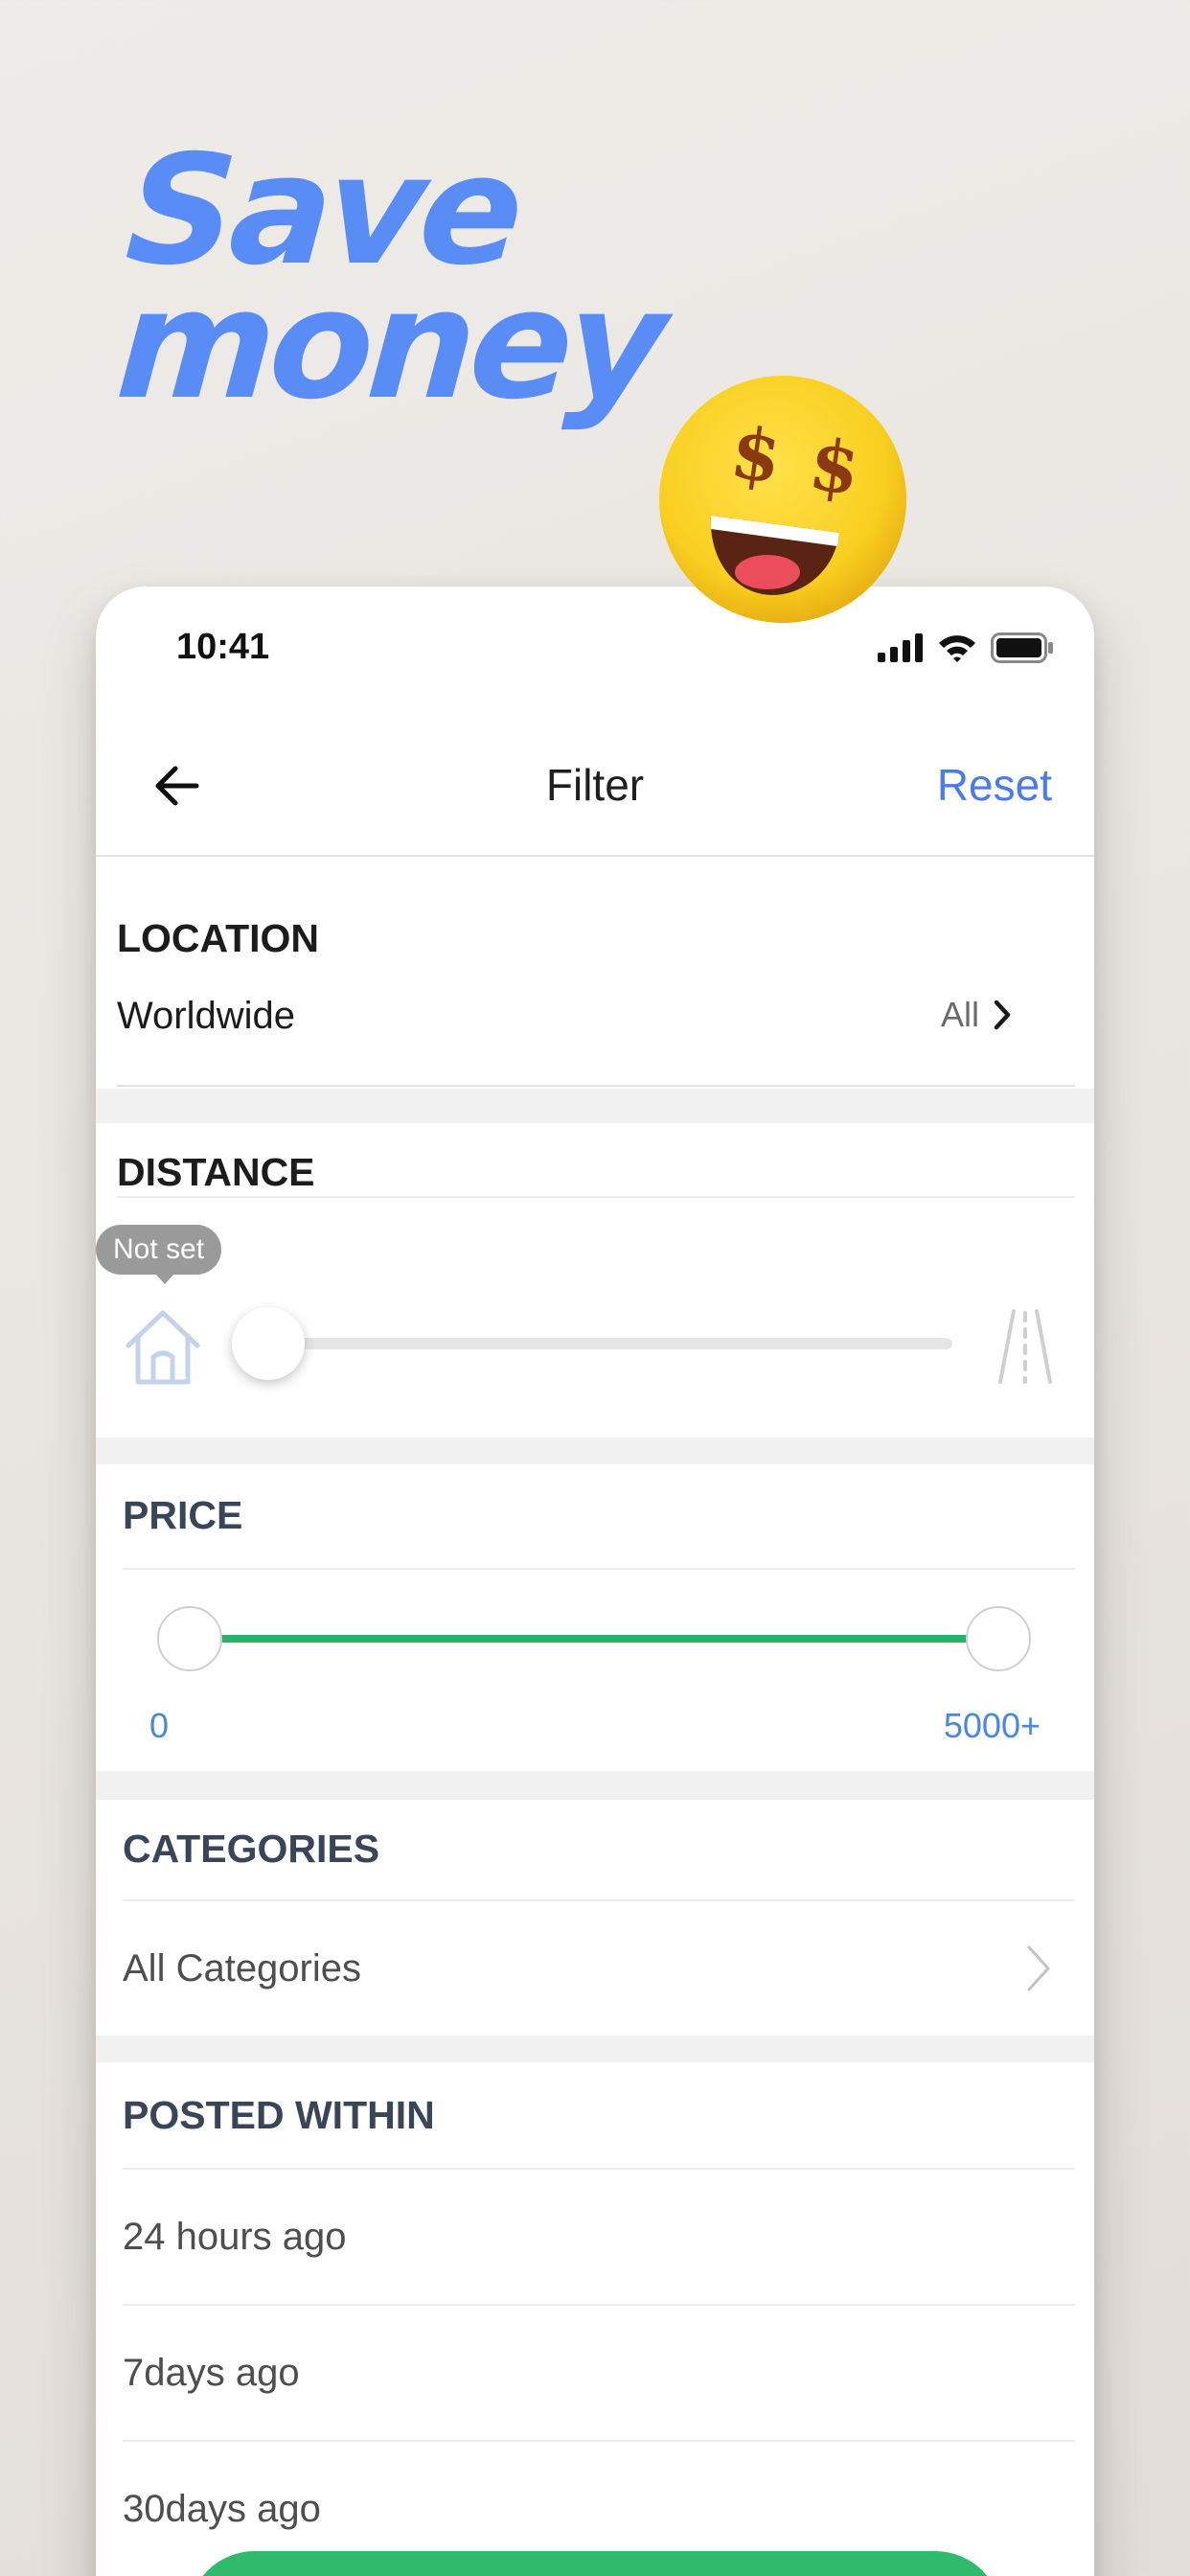 The image size is (1190, 2576). I want to click on promo-headline: Save money, so click(393, 278).